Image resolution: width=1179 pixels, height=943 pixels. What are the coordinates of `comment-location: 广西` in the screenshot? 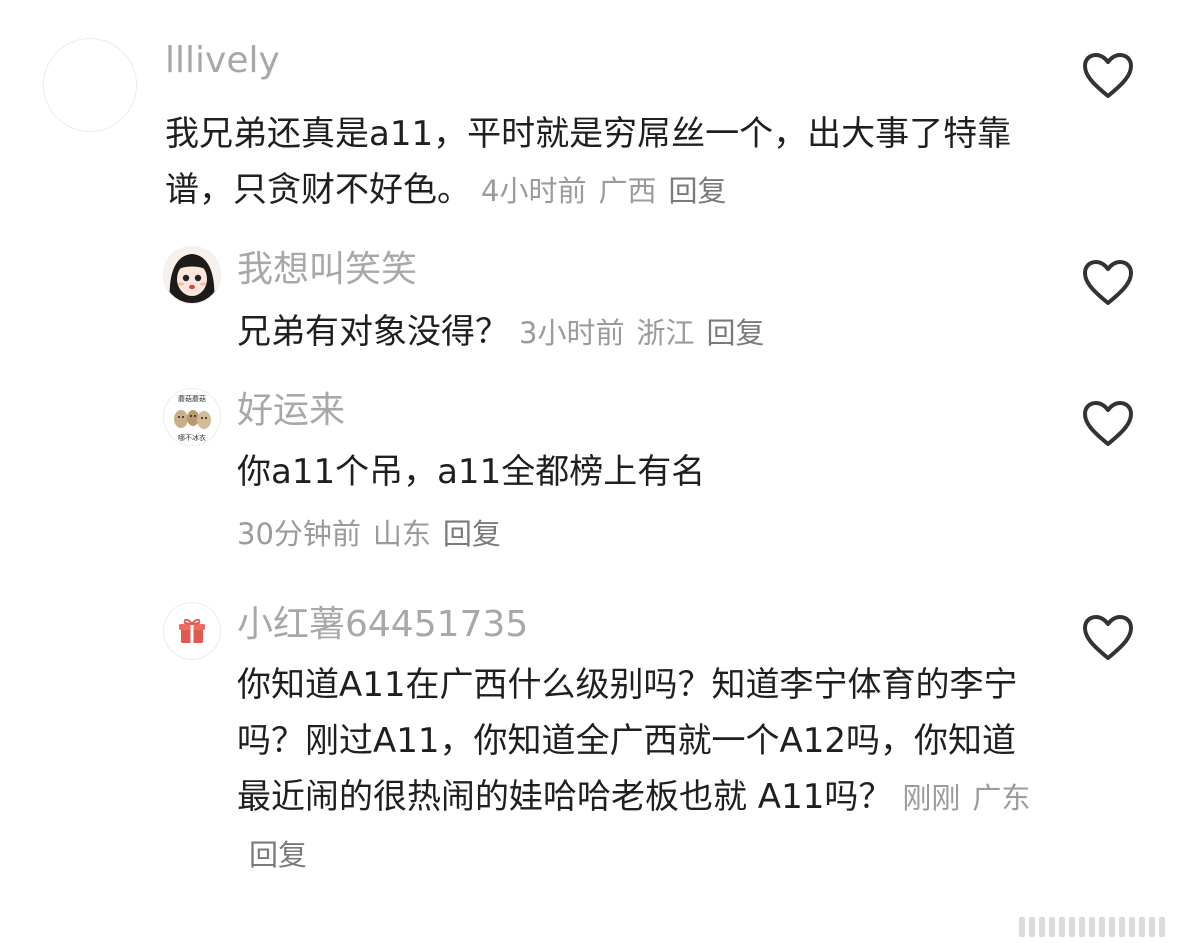 It's located at (627, 191).